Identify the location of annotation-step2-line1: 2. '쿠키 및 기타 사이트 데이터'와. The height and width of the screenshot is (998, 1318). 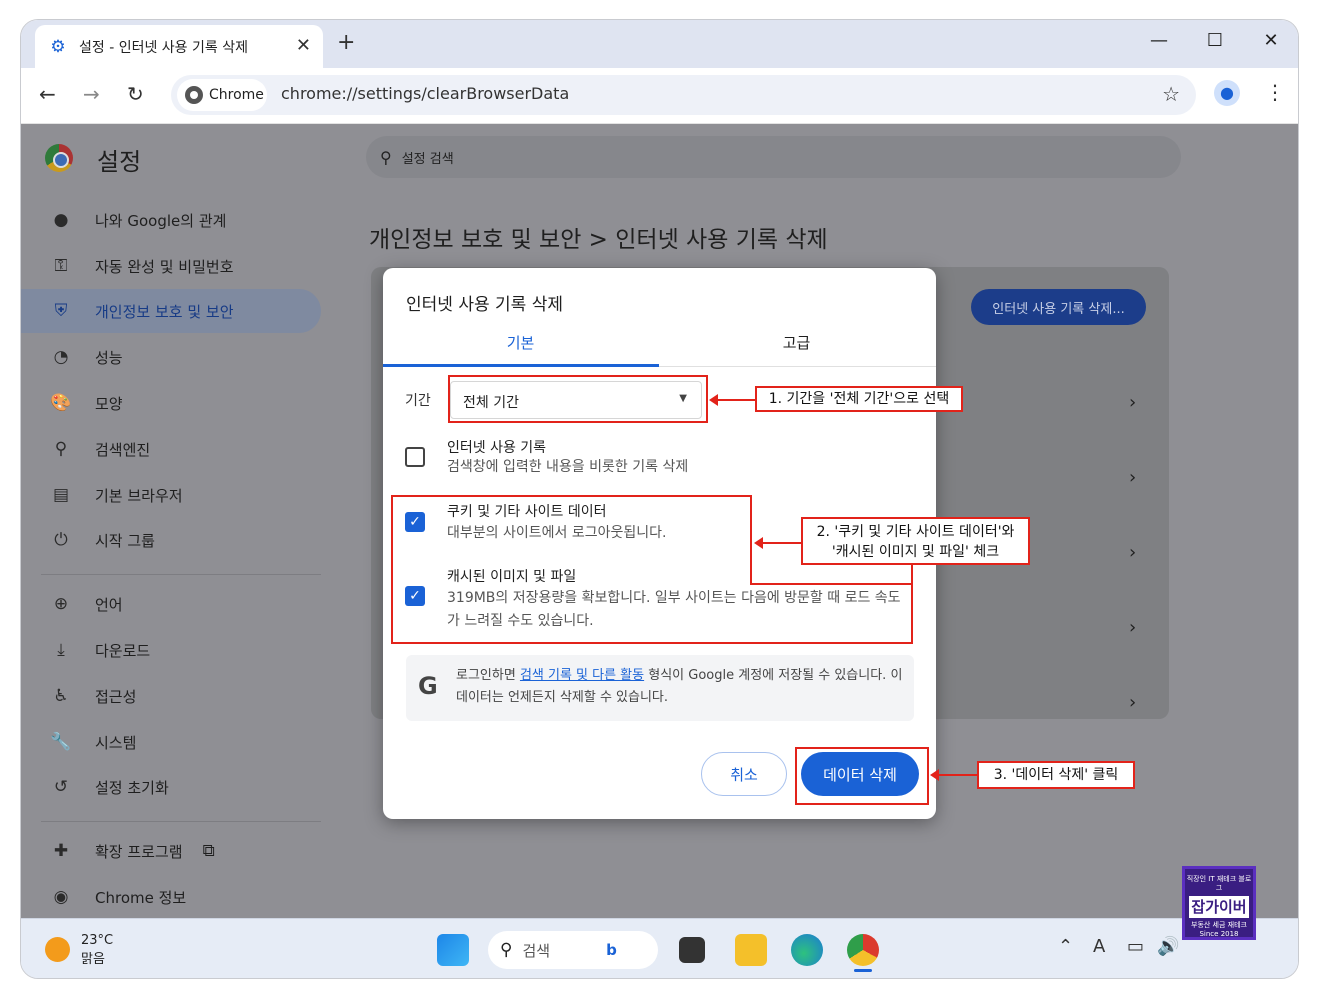
(915, 532).